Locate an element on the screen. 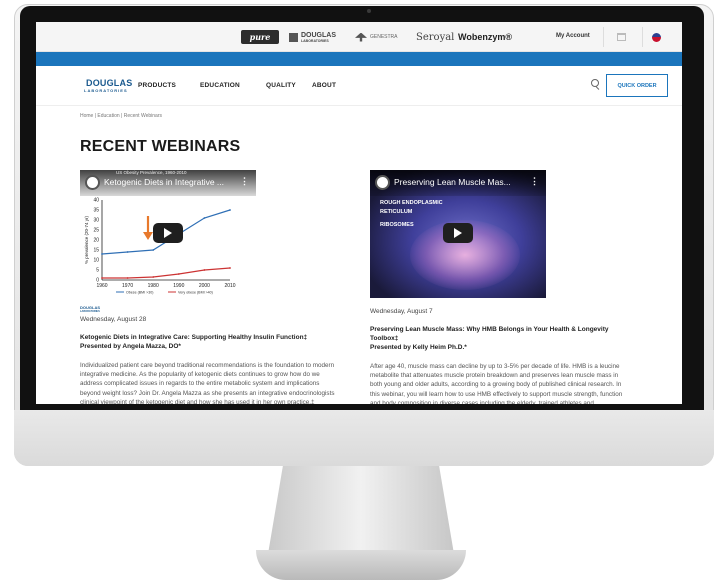 The image size is (719, 586). nav-products: PRODUCTS is located at coordinates (157, 85).